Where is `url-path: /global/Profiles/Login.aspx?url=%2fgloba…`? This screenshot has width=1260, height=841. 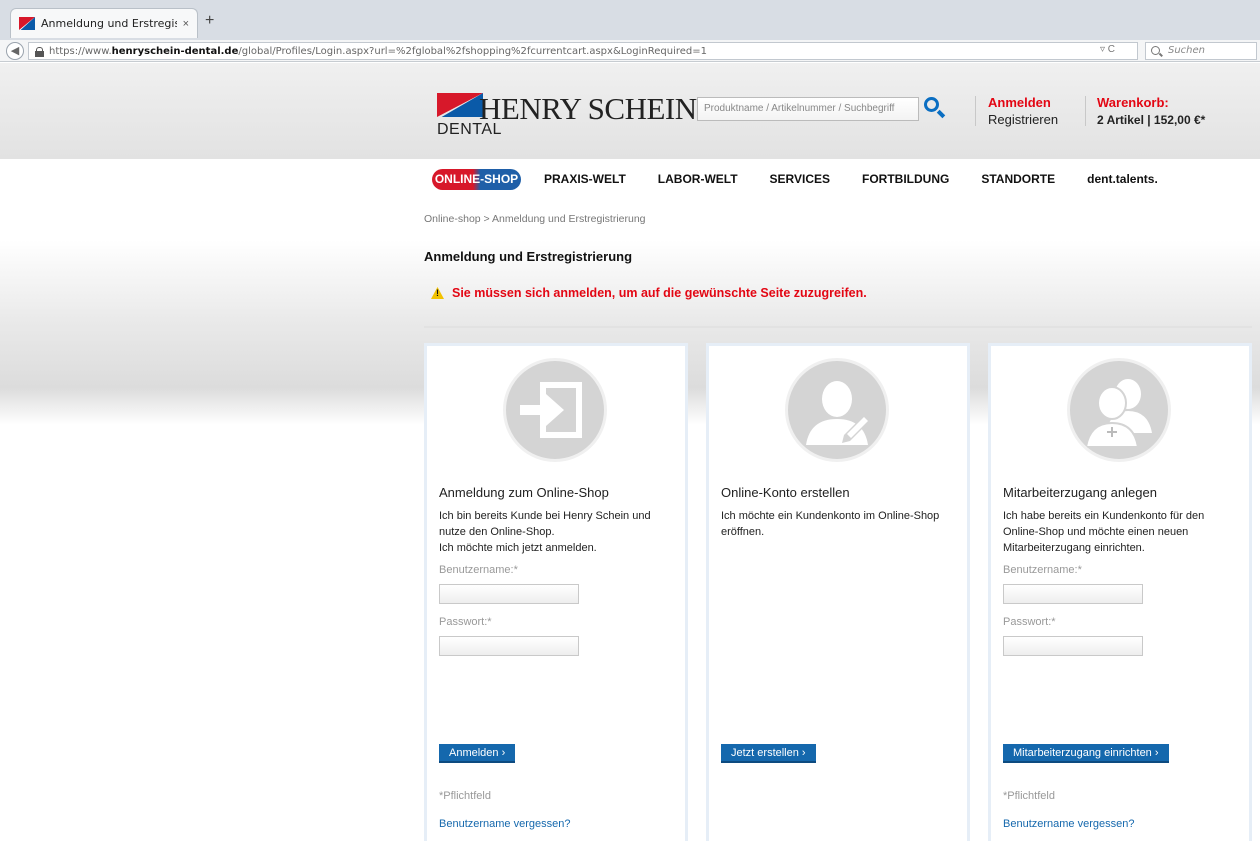 url-path: /global/Profiles/Login.aspx?url=%2fgloba… is located at coordinates (472, 51).